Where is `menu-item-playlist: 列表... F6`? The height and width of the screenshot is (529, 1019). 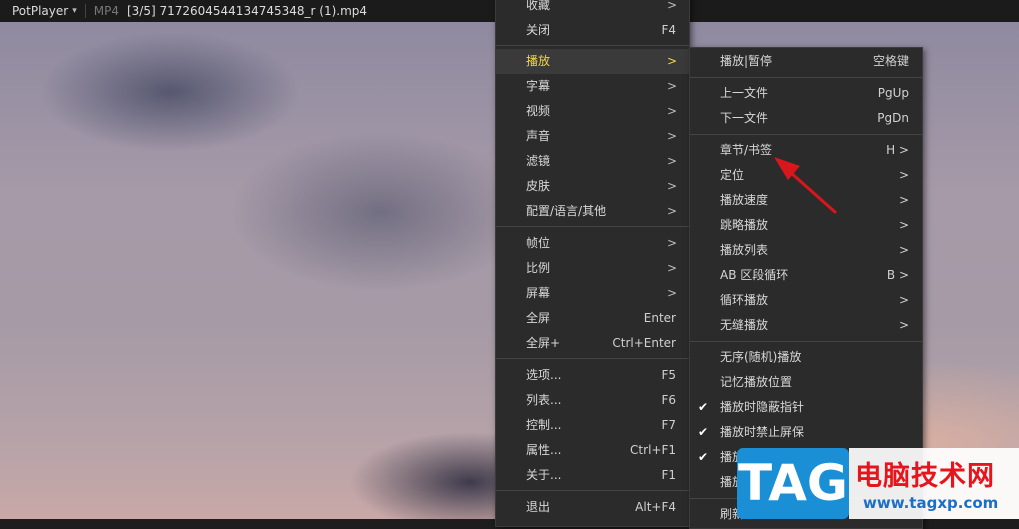
menu-item-playlist: 列表... F6 is located at coordinates (592, 400).